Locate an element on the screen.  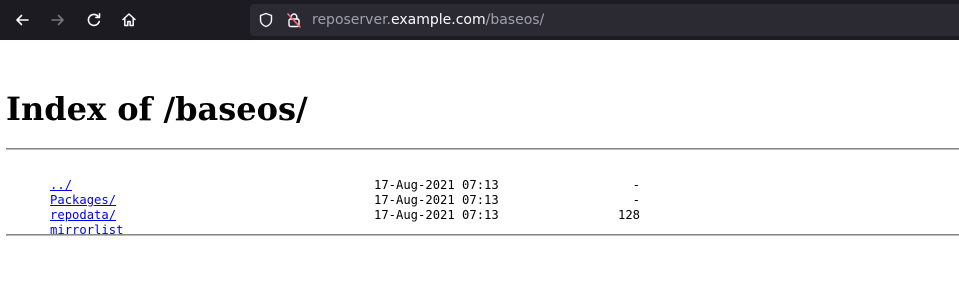
back-button is located at coordinates (22, 20).